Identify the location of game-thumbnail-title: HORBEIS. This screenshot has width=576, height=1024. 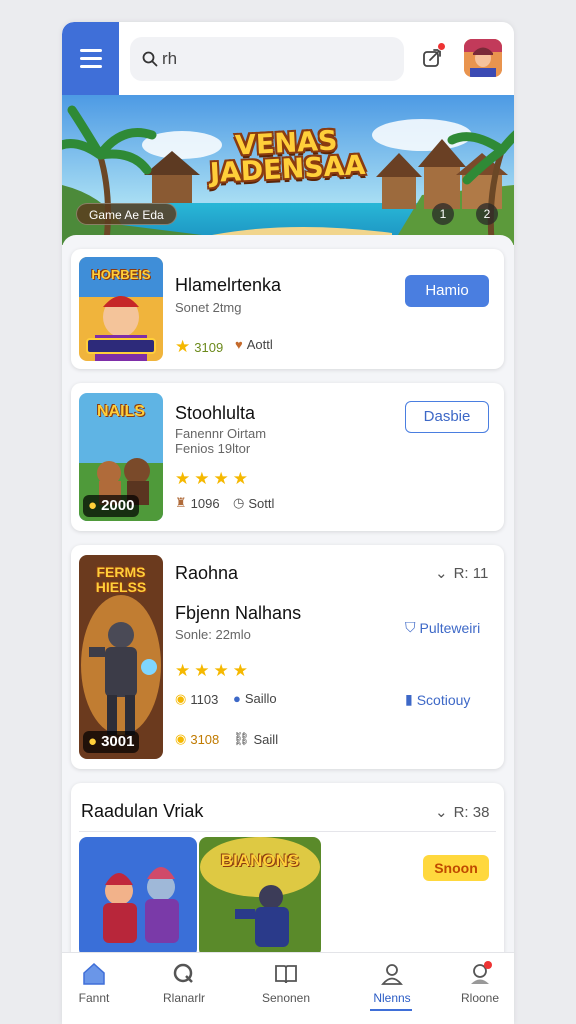
(121, 274).